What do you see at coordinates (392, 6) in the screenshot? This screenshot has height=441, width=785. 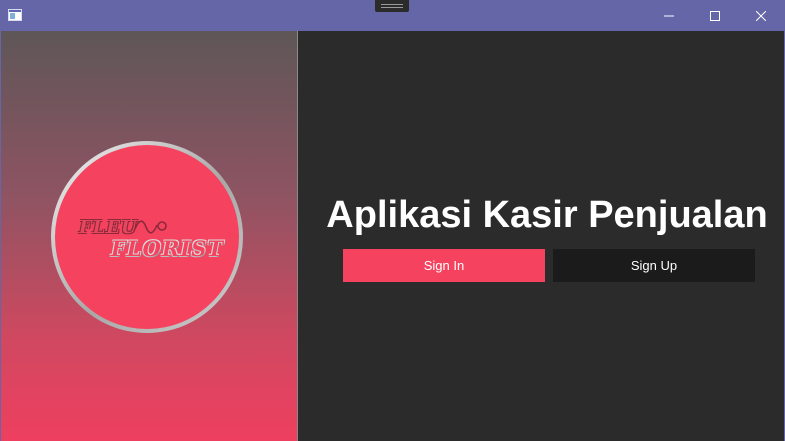 I see `drag-handle` at bounding box center [392, 6].